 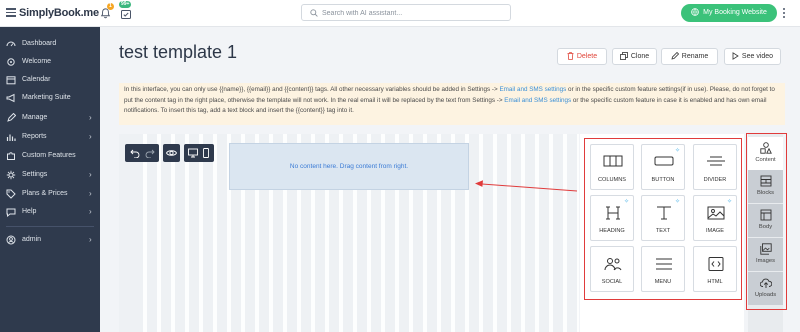 What do you see at coordinates (50, 240) in the screenshot?
I see `sidebar-item-admin: admin ›` at bounding box center [50, 240].